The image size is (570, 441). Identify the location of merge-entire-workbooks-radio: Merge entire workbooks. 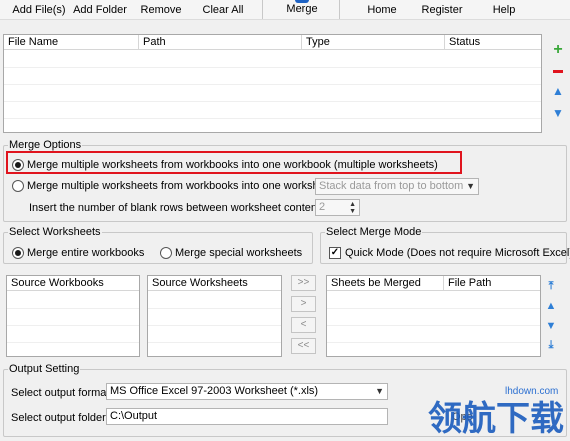
(78, 253).